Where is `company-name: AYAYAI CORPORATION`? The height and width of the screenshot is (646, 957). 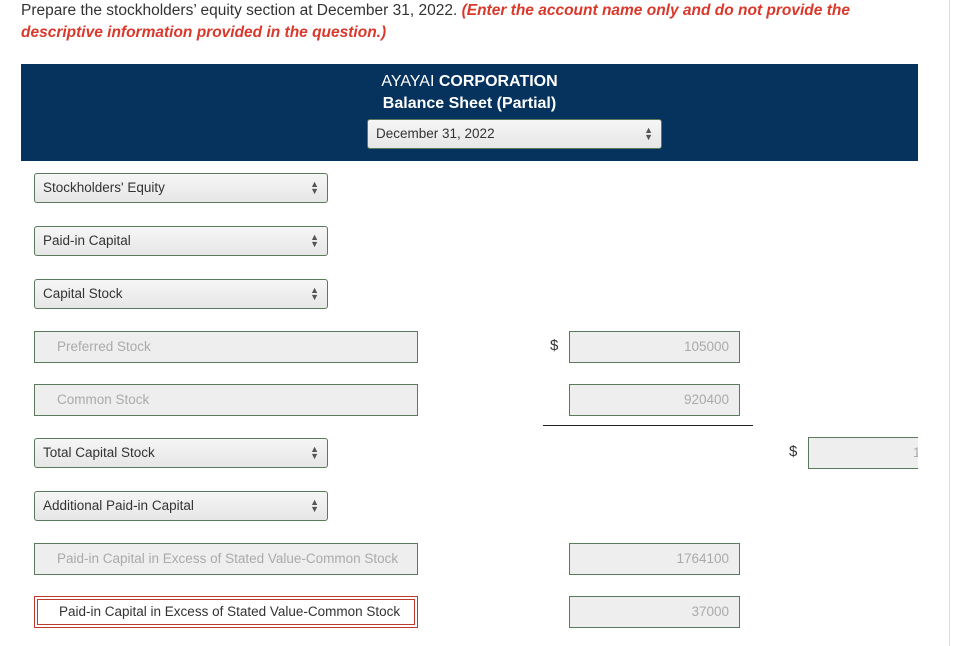 company-name: AYAYAI CORPORATION is located at coordinates (469, 82).